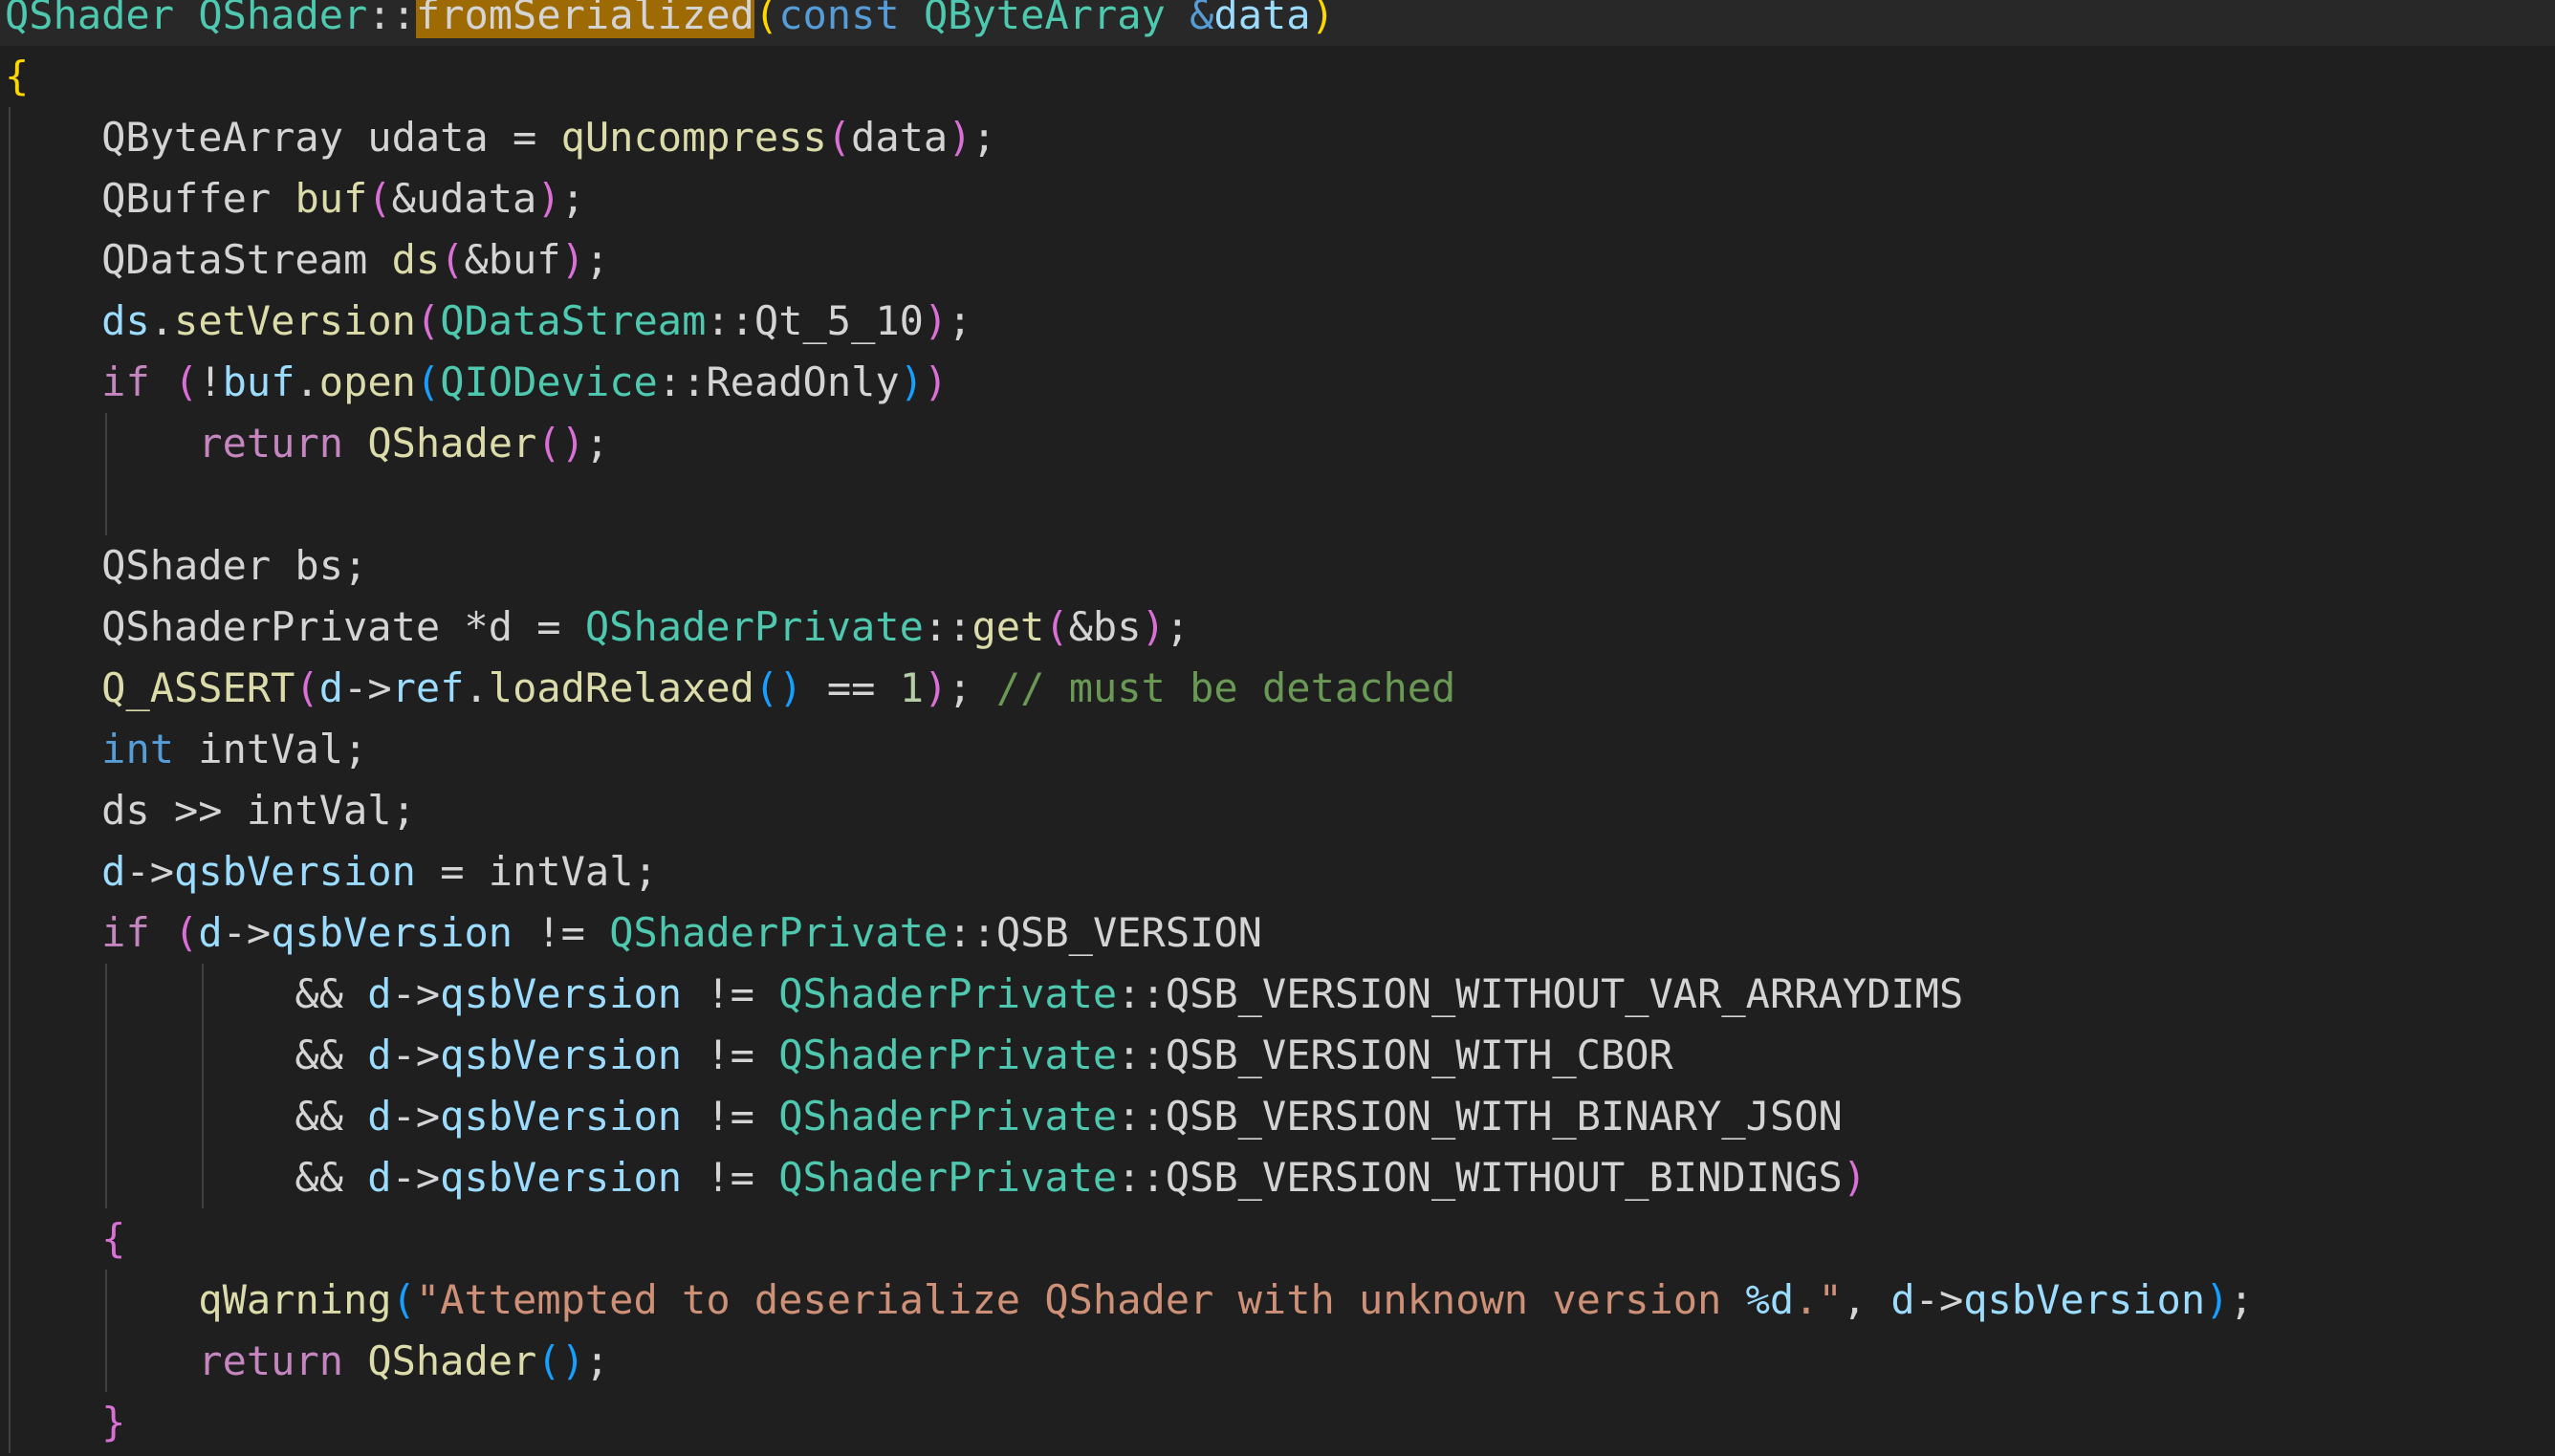  What do you see at coordinates (512, 259) in the screenshot?
I see `code-token: &buf` at bounding box center [512, 259].